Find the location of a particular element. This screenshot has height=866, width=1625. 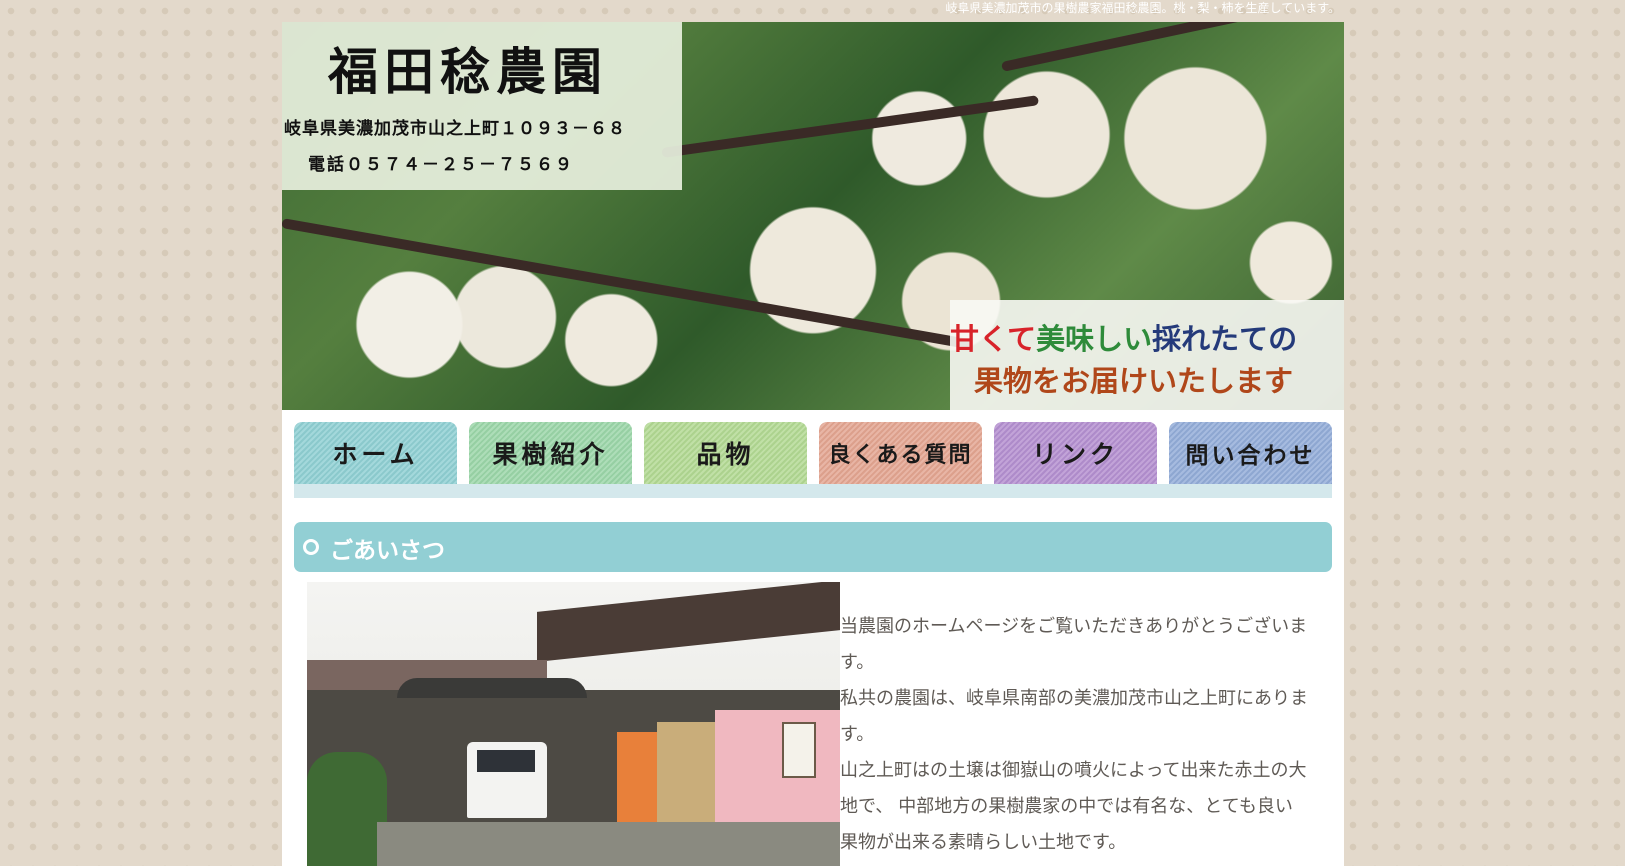

nav-fruit-trees: 果樹紹介 is located at coordinates (550, 453).